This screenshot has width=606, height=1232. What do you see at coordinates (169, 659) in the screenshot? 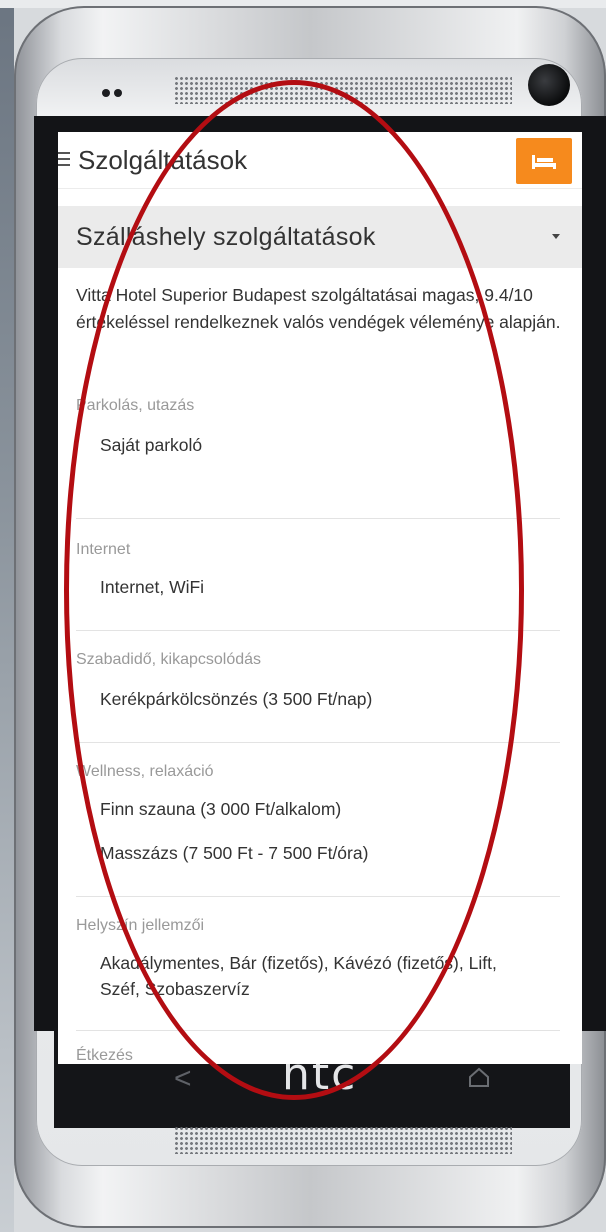
I see `category-label: Szabadidő, kikapcsolódás` at bounding box center [169, 659].